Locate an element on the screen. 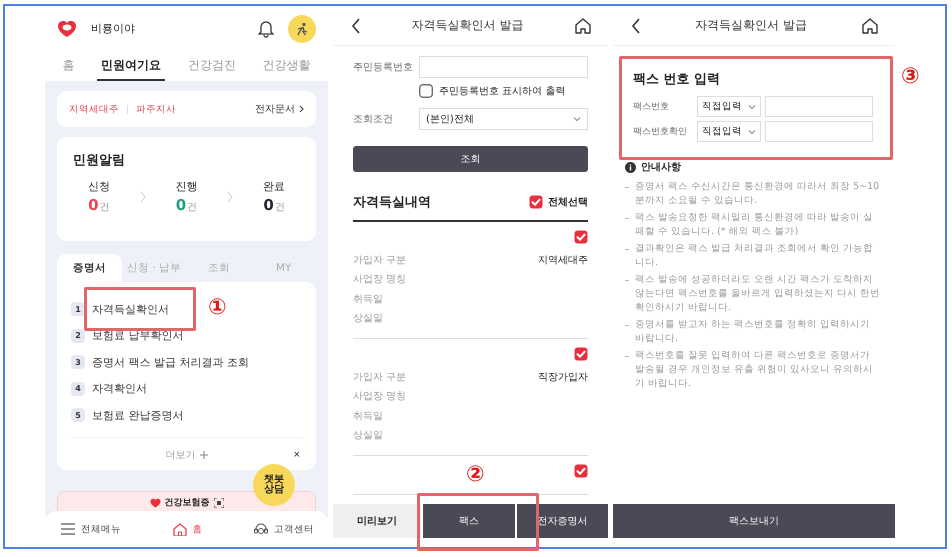 This screenshot has width=952, height=557. link-text: 전자문서 is located at coordinates (275, 109).